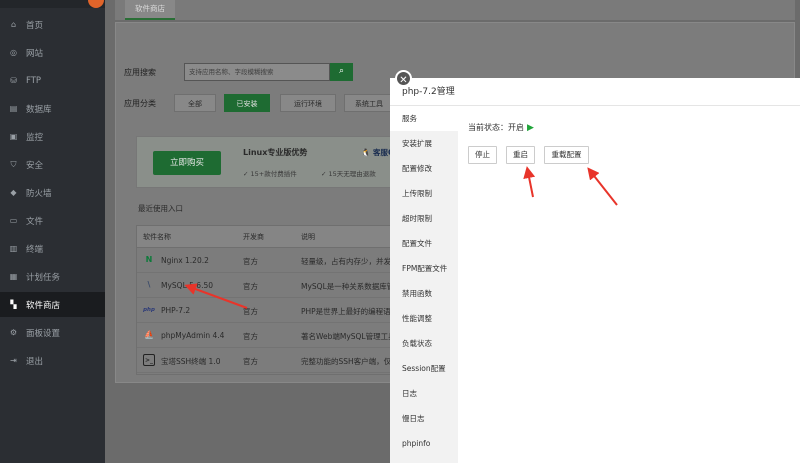 The image size is (800, 463). Describe the element at coordinates (424, 293) in the screenshot. I see `modal-nav-item: 禁用函数` at that location.